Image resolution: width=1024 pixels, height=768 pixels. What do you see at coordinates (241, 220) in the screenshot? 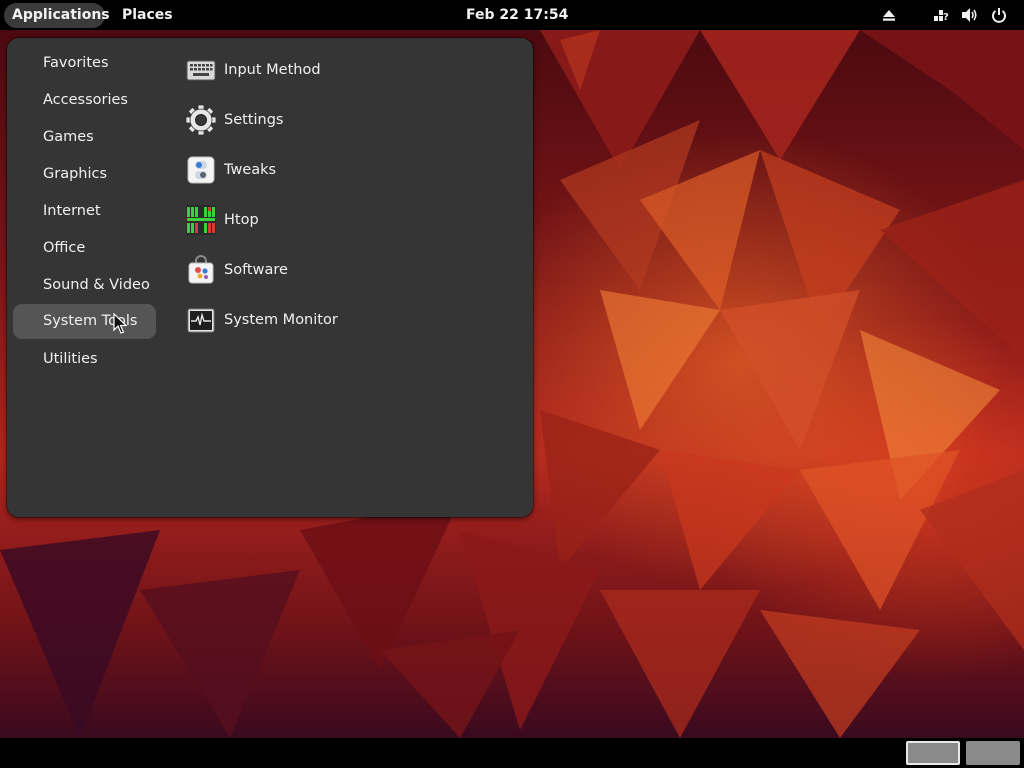
I see `app-label: Htop` at bounding box center [241, 220].